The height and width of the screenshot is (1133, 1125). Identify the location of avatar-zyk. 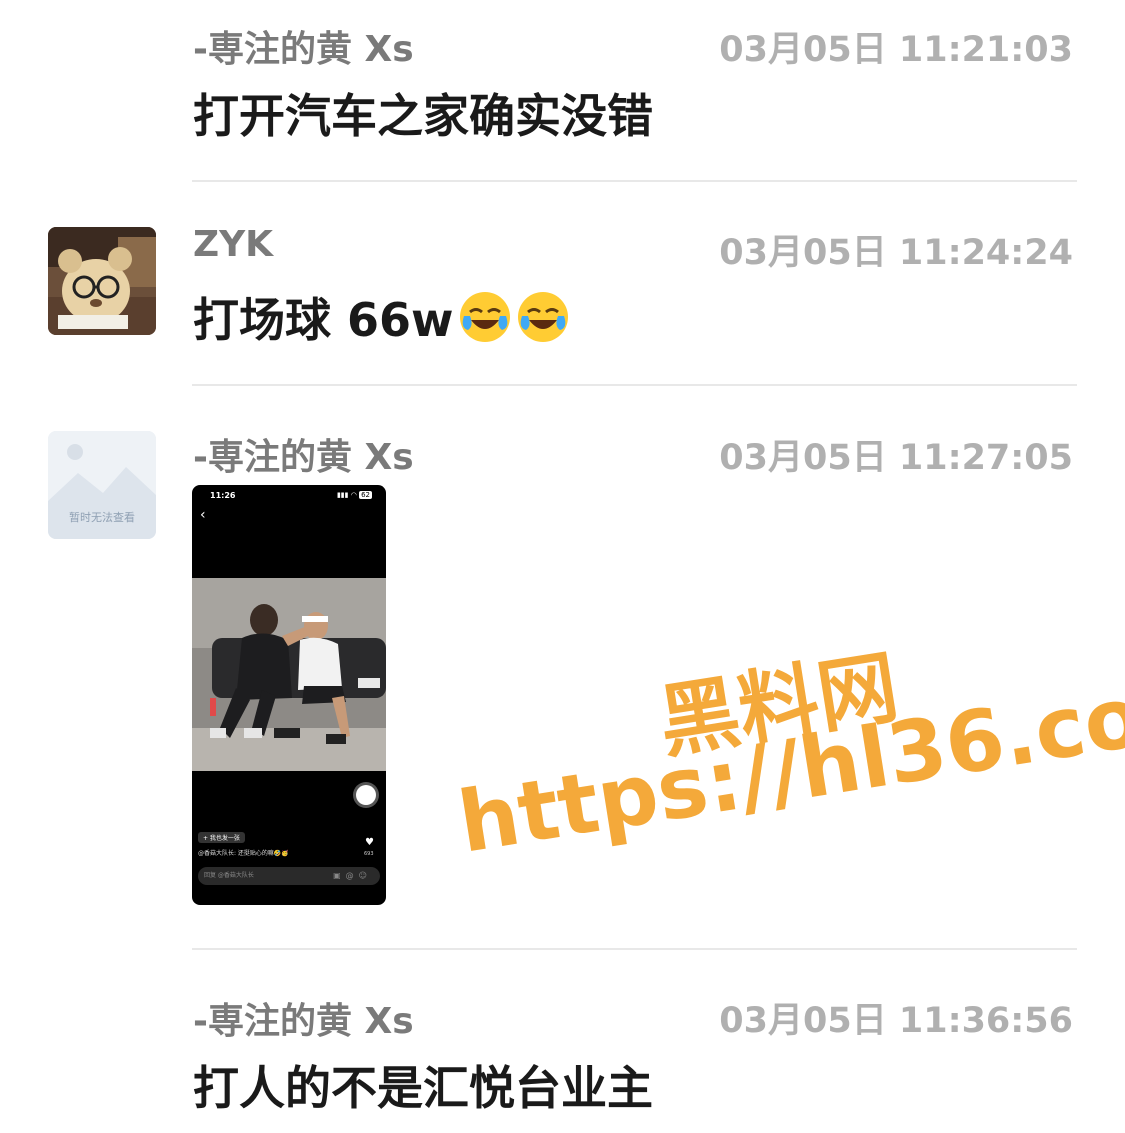
(102, 281).